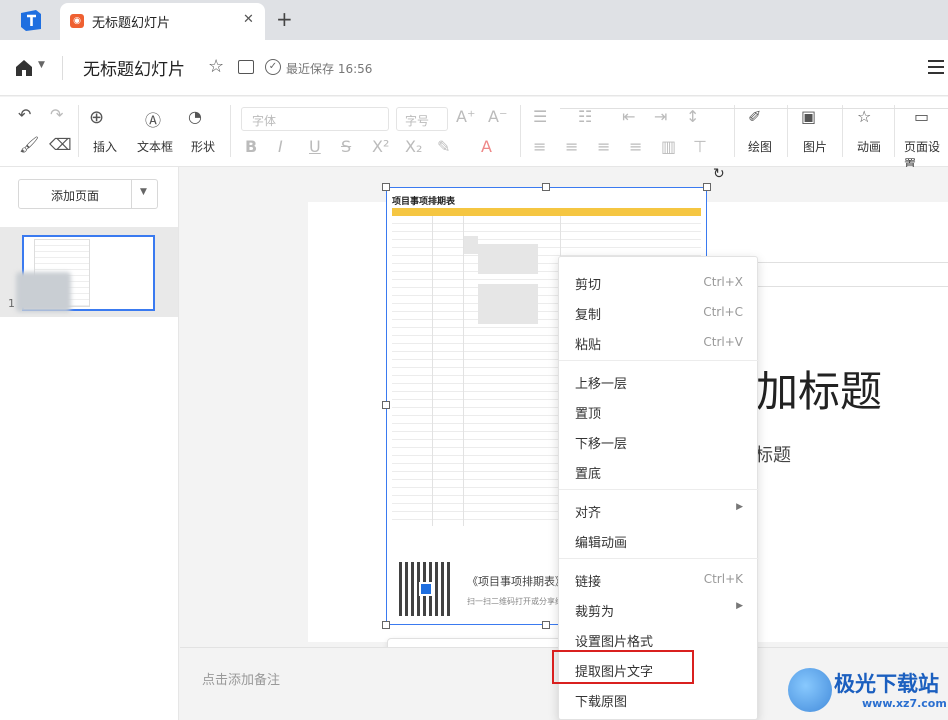 The height and width of the screenshot is (720, 948). What do you see at coordinates (601, 384) in the screenshot?
I see `menu-item-label: 上移一层` at bounding box center [601, 384].